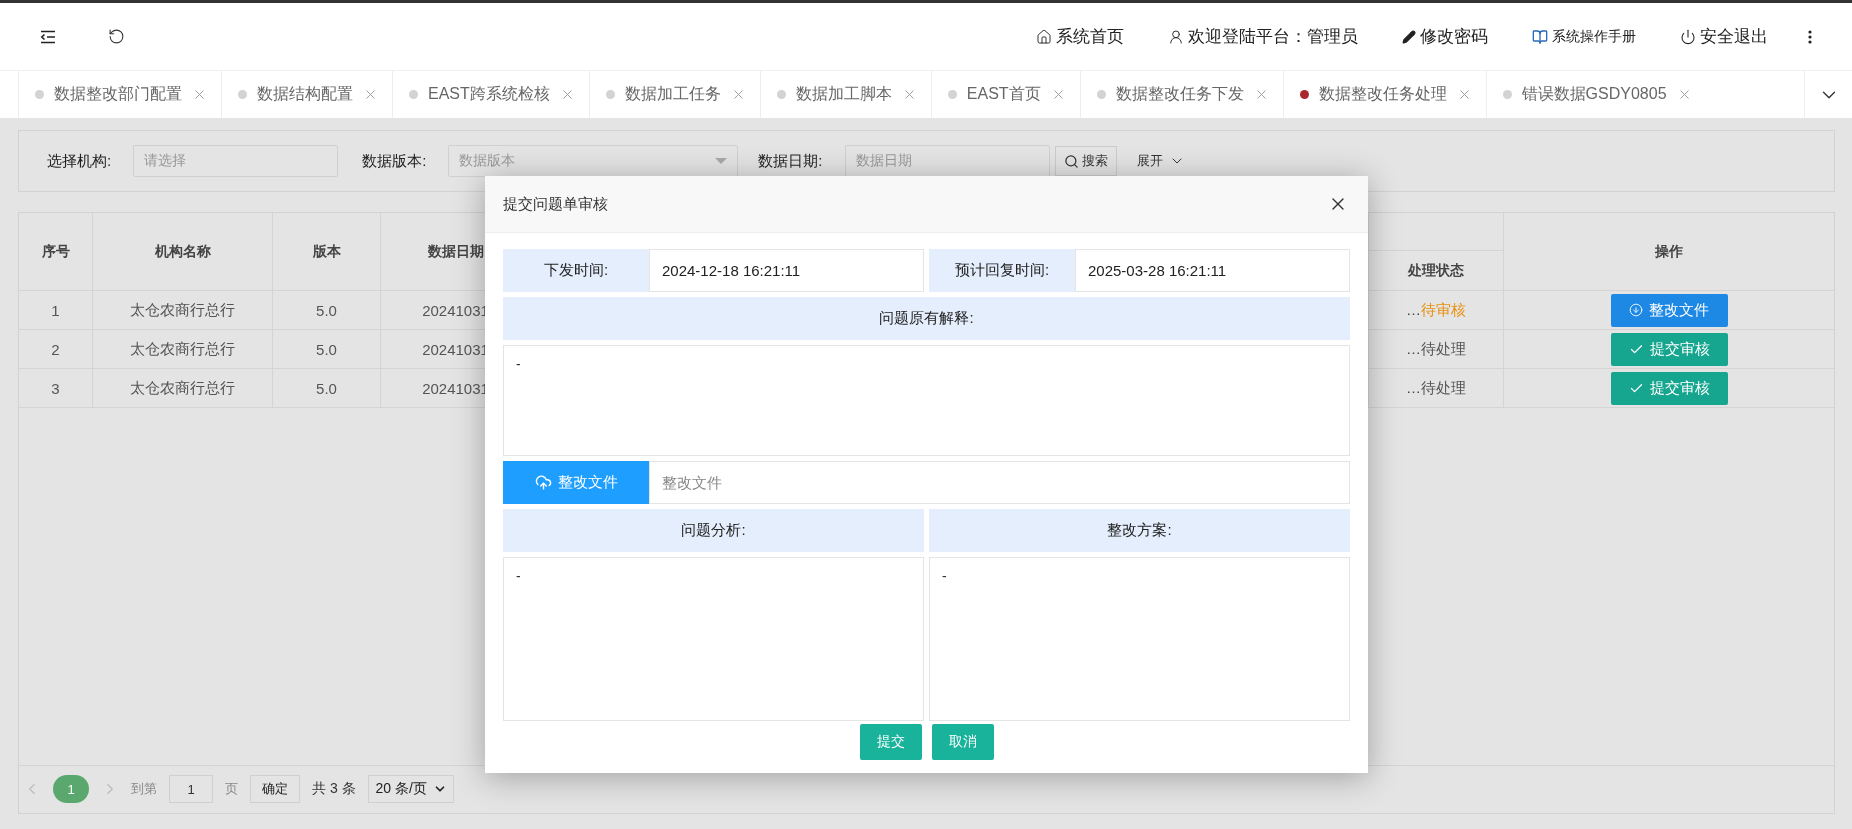  I want to click on nav-label: 系统首页, so click(1090, 37).